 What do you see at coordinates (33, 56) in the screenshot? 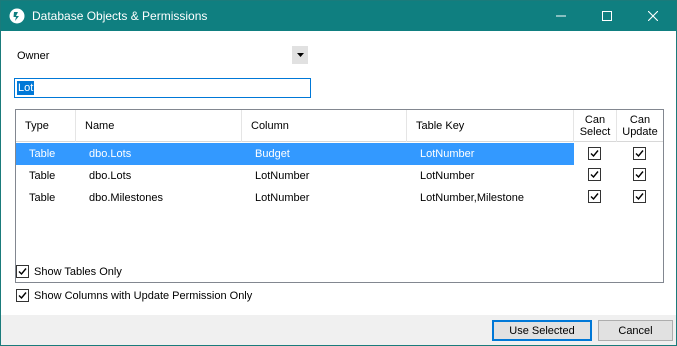
I see `owner-select: Owner` at bounding box center [33, 56].